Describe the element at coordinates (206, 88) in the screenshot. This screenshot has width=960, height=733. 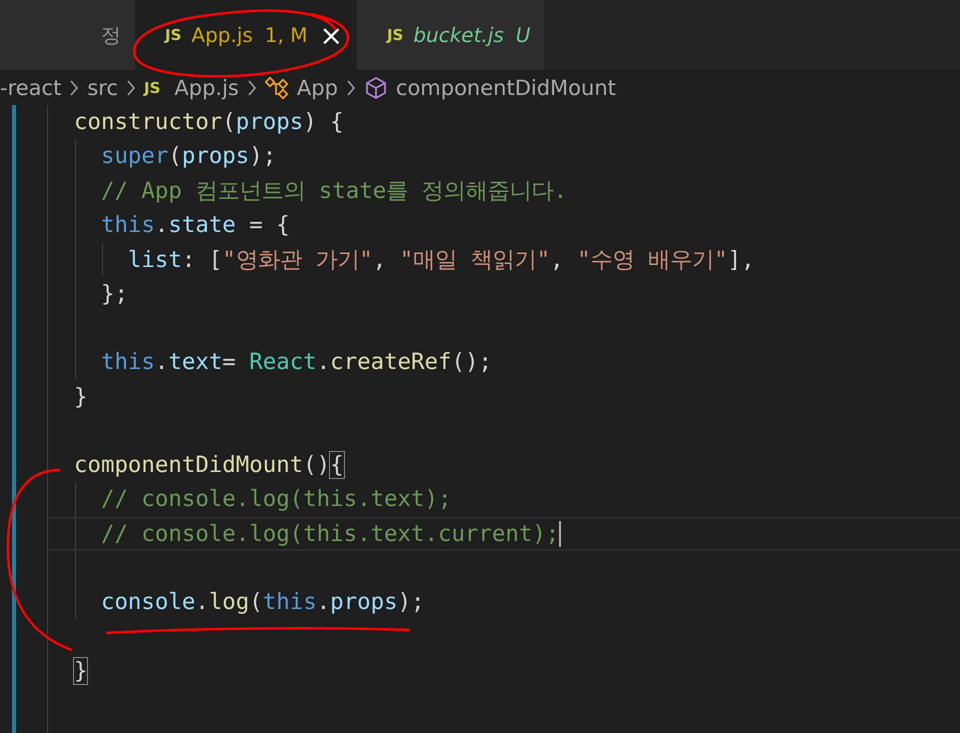
I see `breadcrumb-item: App.js` at that location.